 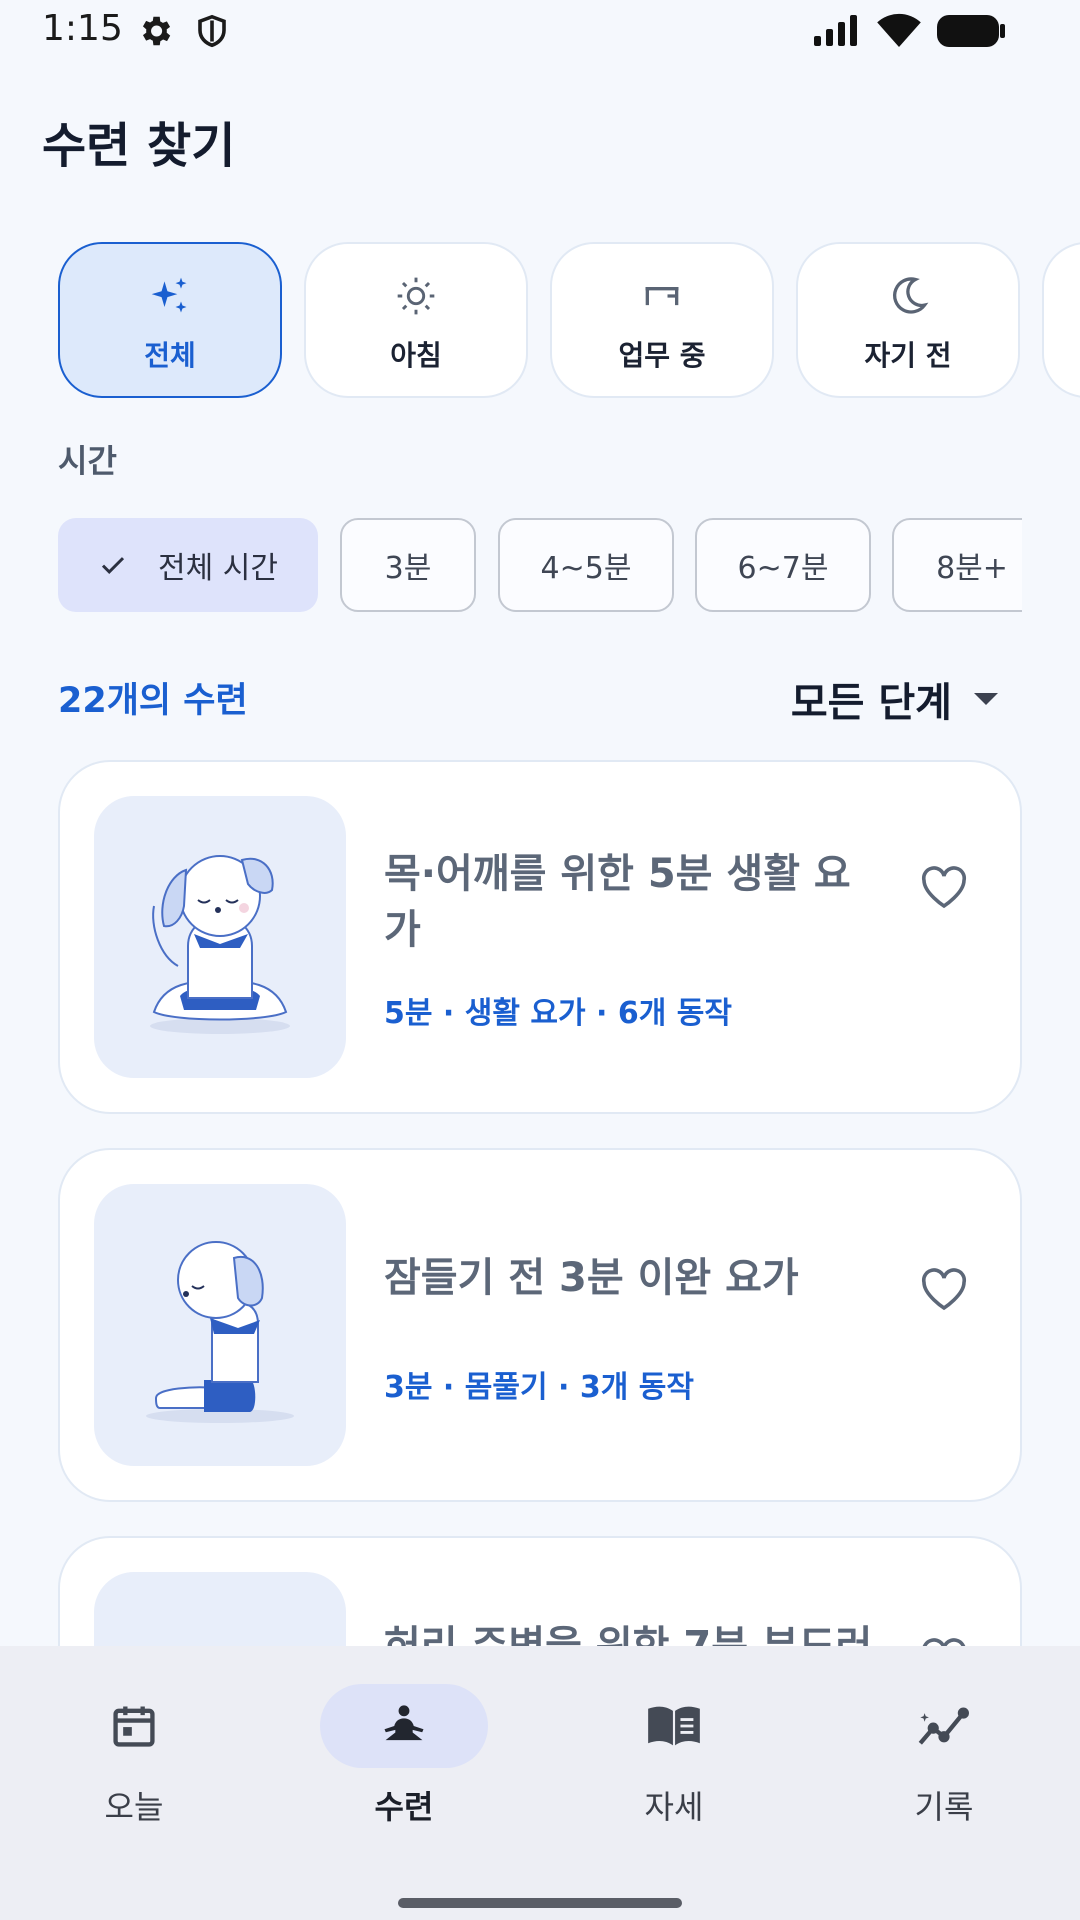 What do you see at coordinates (540, 1903) in the screenshot?
I see `home-indicator` at bounding box center [540, 1903].